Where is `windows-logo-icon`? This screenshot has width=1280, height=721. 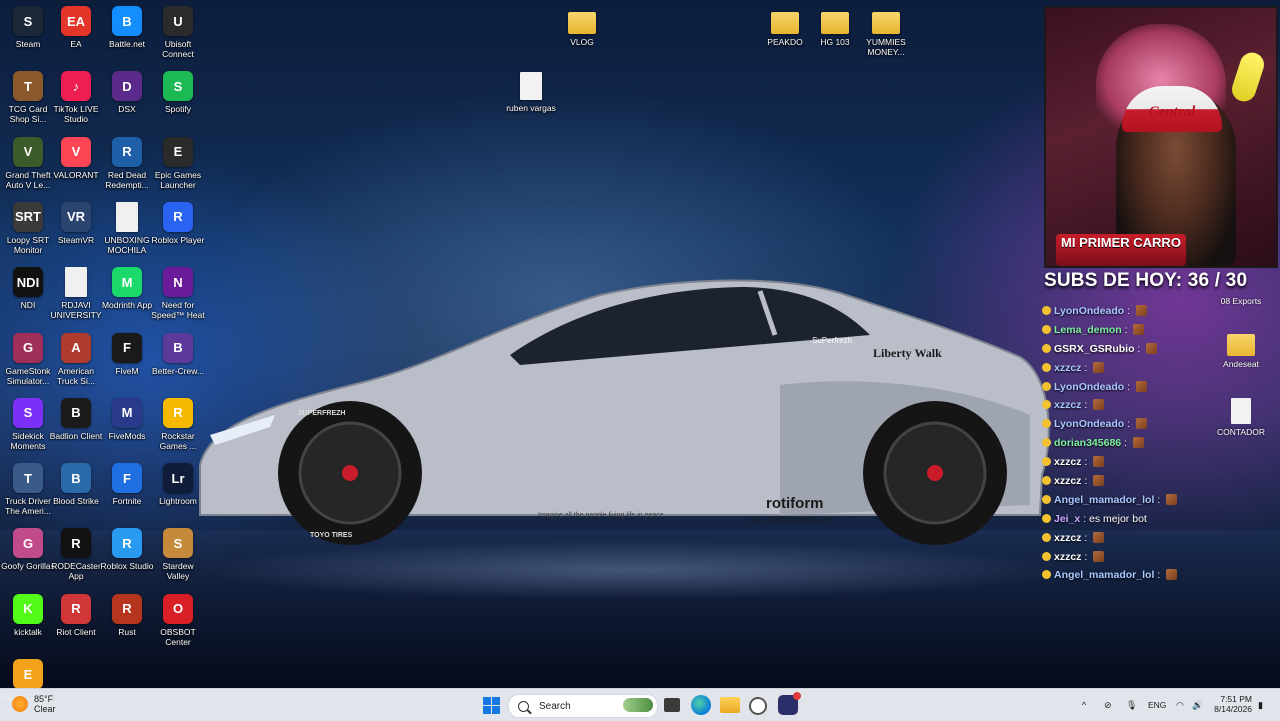 windows-logo-icon is located at coordinates (496, 710).